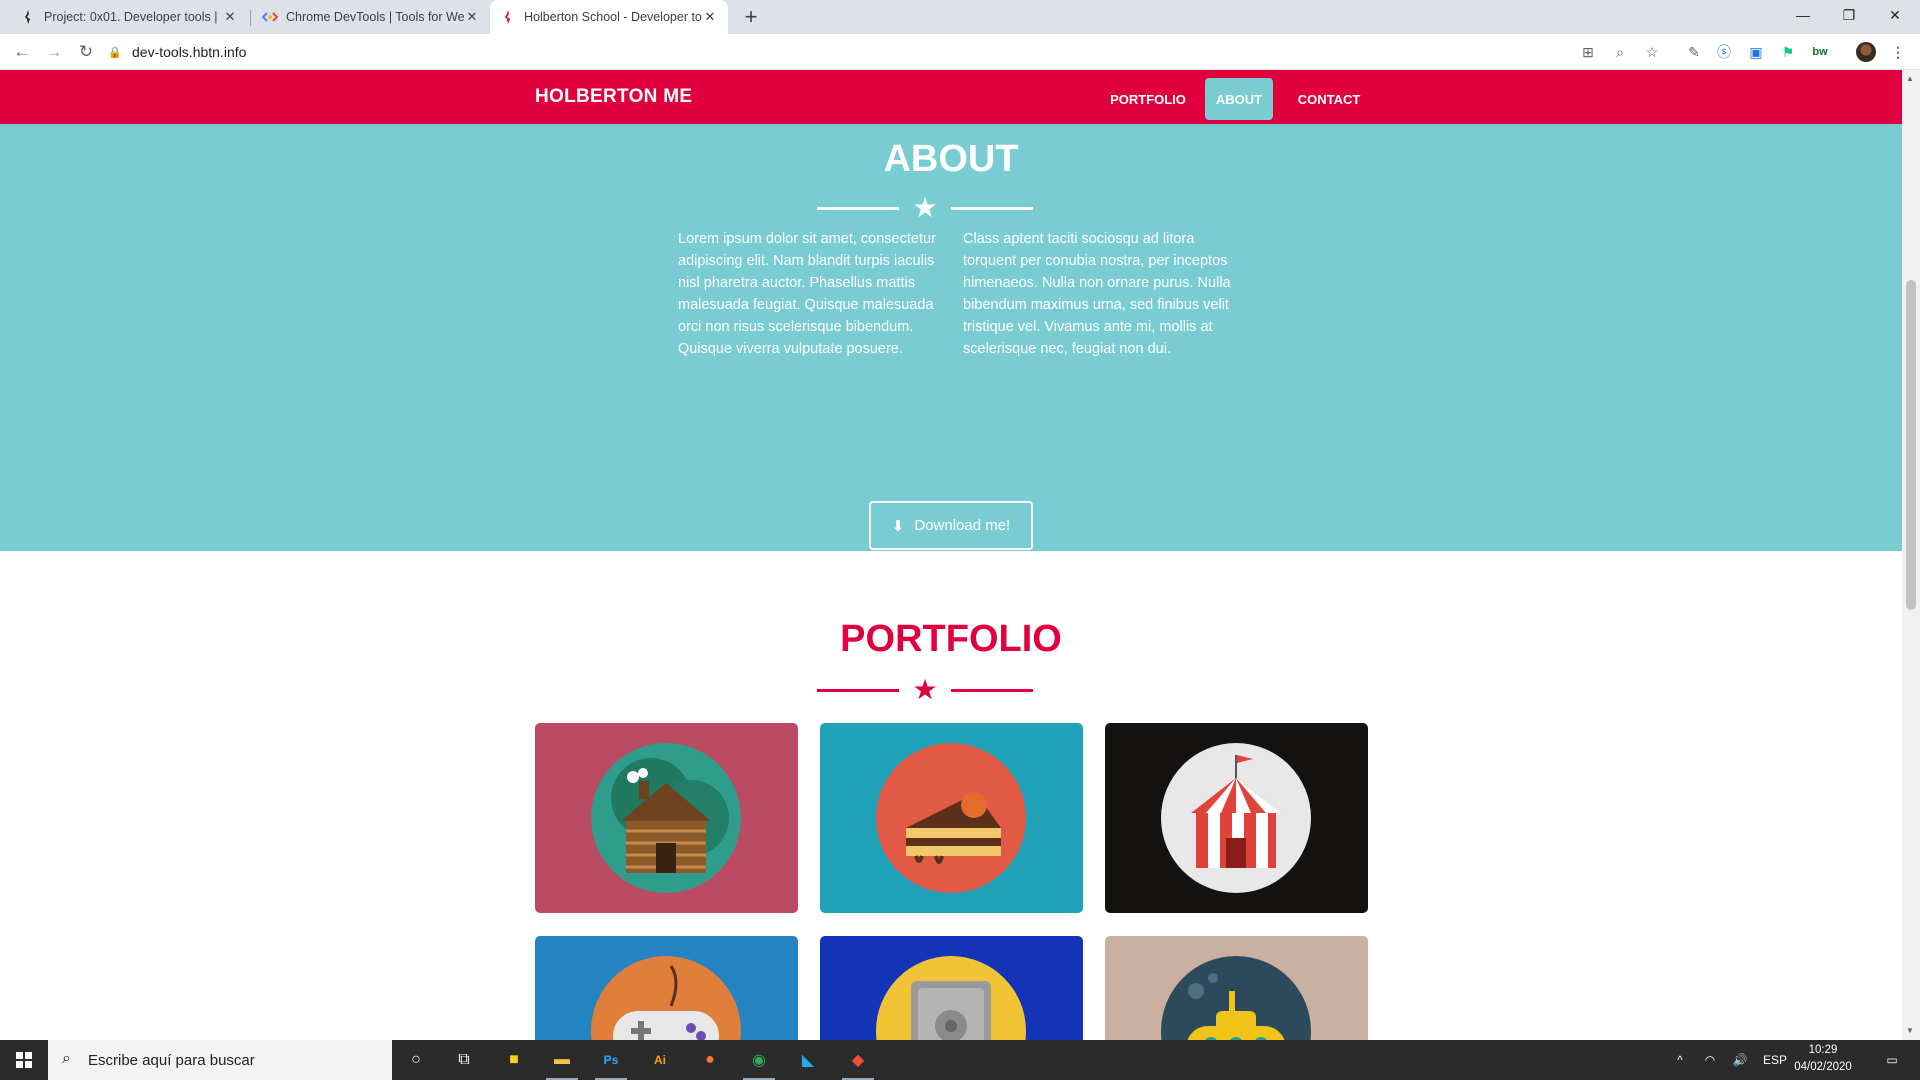 The height and width of the screenshot is (1080, 1920). What do you see at coordinates (1823, 1060) in the screenshot?
I see `system-clock: 10:29 04/02/2020` at bounding box center [1823, 1060].